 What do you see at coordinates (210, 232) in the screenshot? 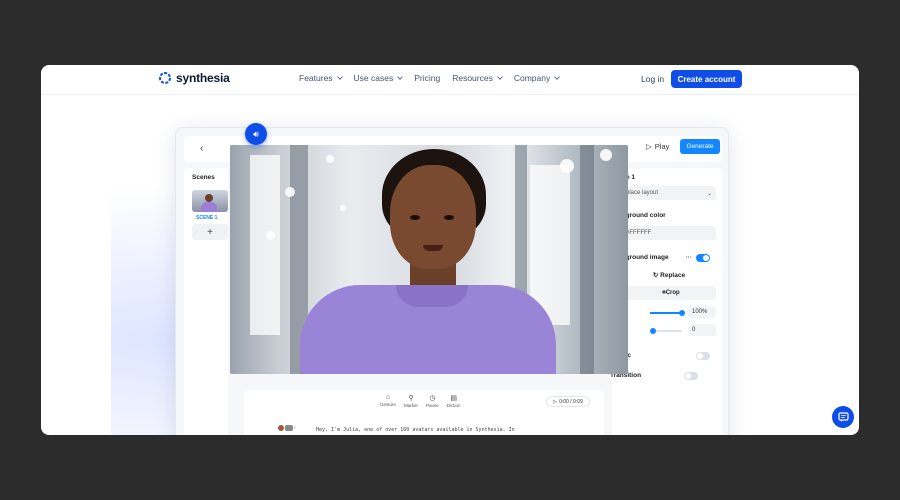
I see `add-scene-button: +` at bounding box center [210, 232].